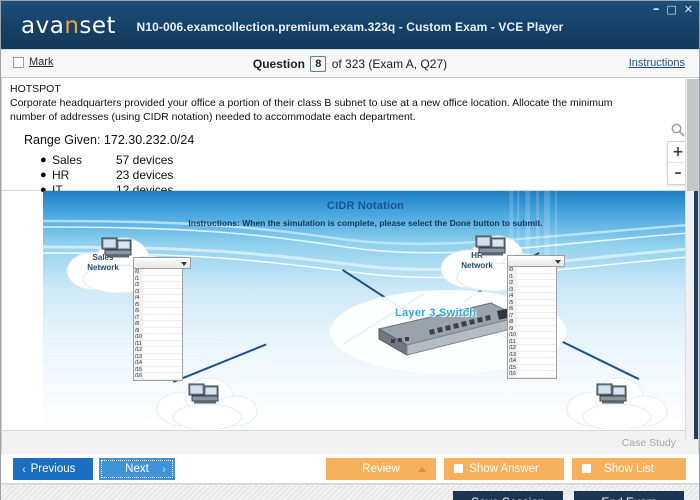  I want to click on chevron-left-icon: ‹, so click(24, 469).